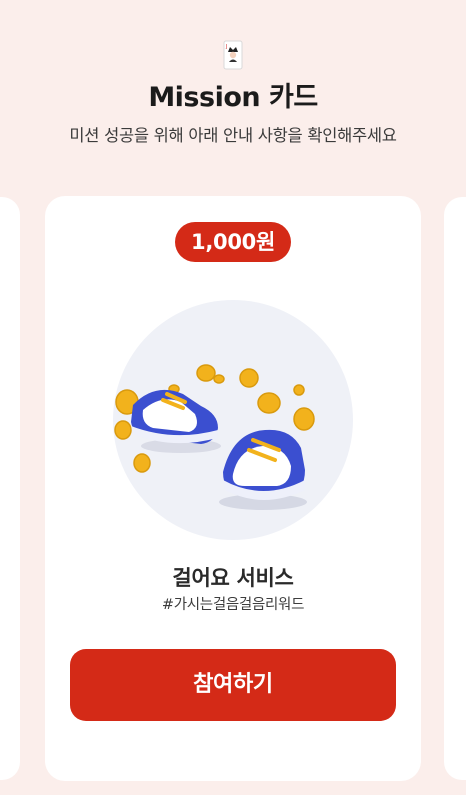  Describe the element at coordinates (233, 135) in the screenshot. I see `page-subtitle: 미션 성공을 위해 아래 안내 사항을 확인해주세요` at that location.